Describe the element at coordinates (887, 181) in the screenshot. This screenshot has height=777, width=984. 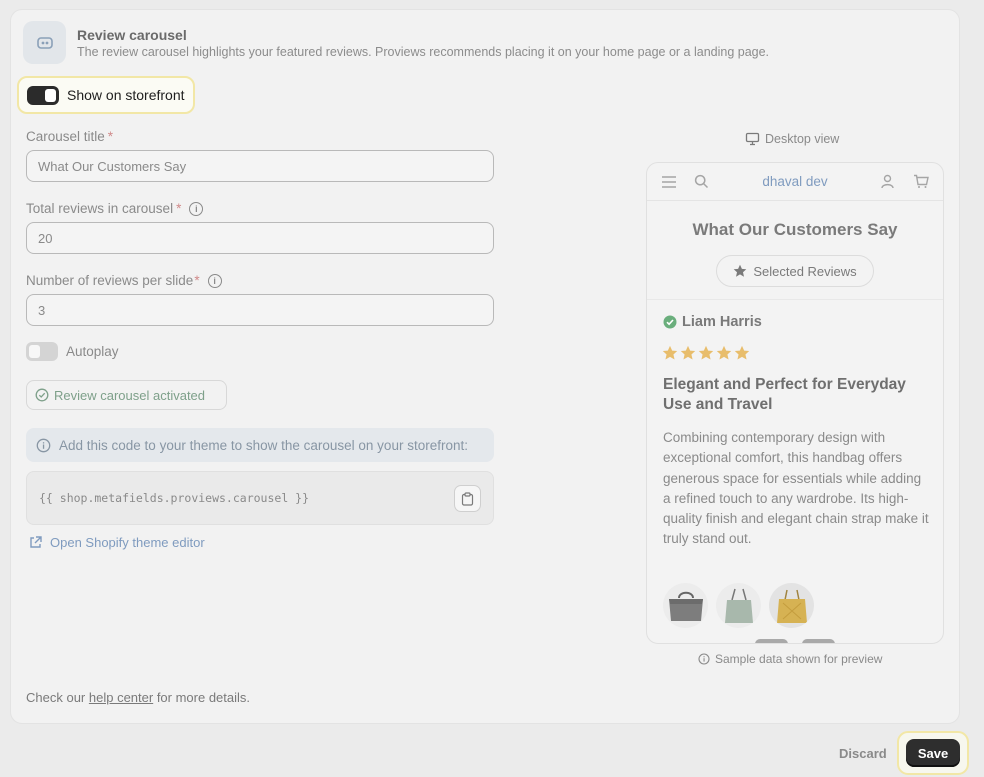
I see `user-icon` at that location.